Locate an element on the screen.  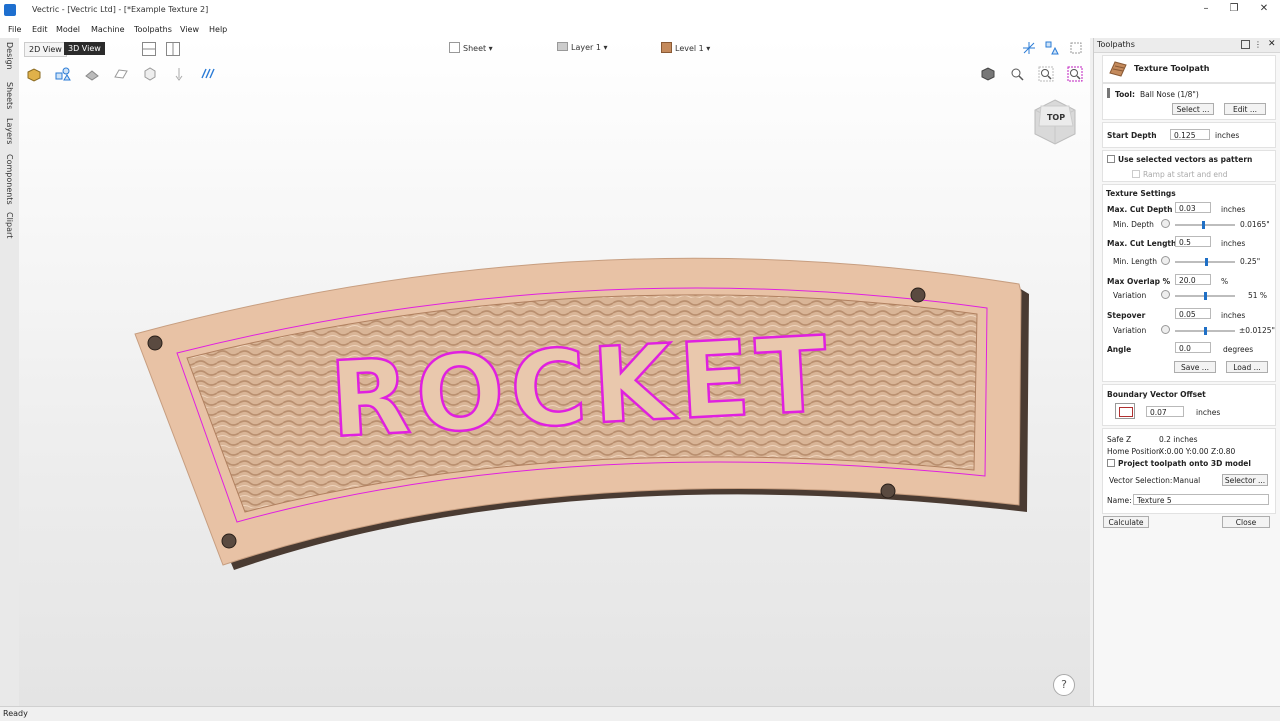
toolpath-name-input: Texture 5 is located at coordinates (1201, 499).